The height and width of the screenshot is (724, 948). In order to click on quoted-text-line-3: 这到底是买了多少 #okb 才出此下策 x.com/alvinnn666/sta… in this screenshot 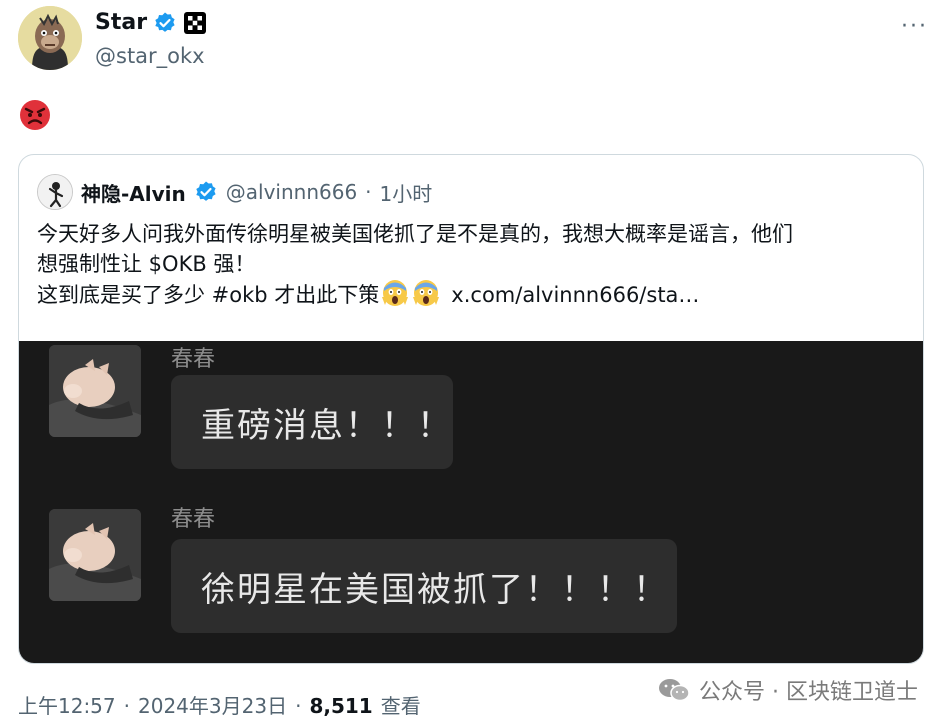, I will do `click(472, 294)`.